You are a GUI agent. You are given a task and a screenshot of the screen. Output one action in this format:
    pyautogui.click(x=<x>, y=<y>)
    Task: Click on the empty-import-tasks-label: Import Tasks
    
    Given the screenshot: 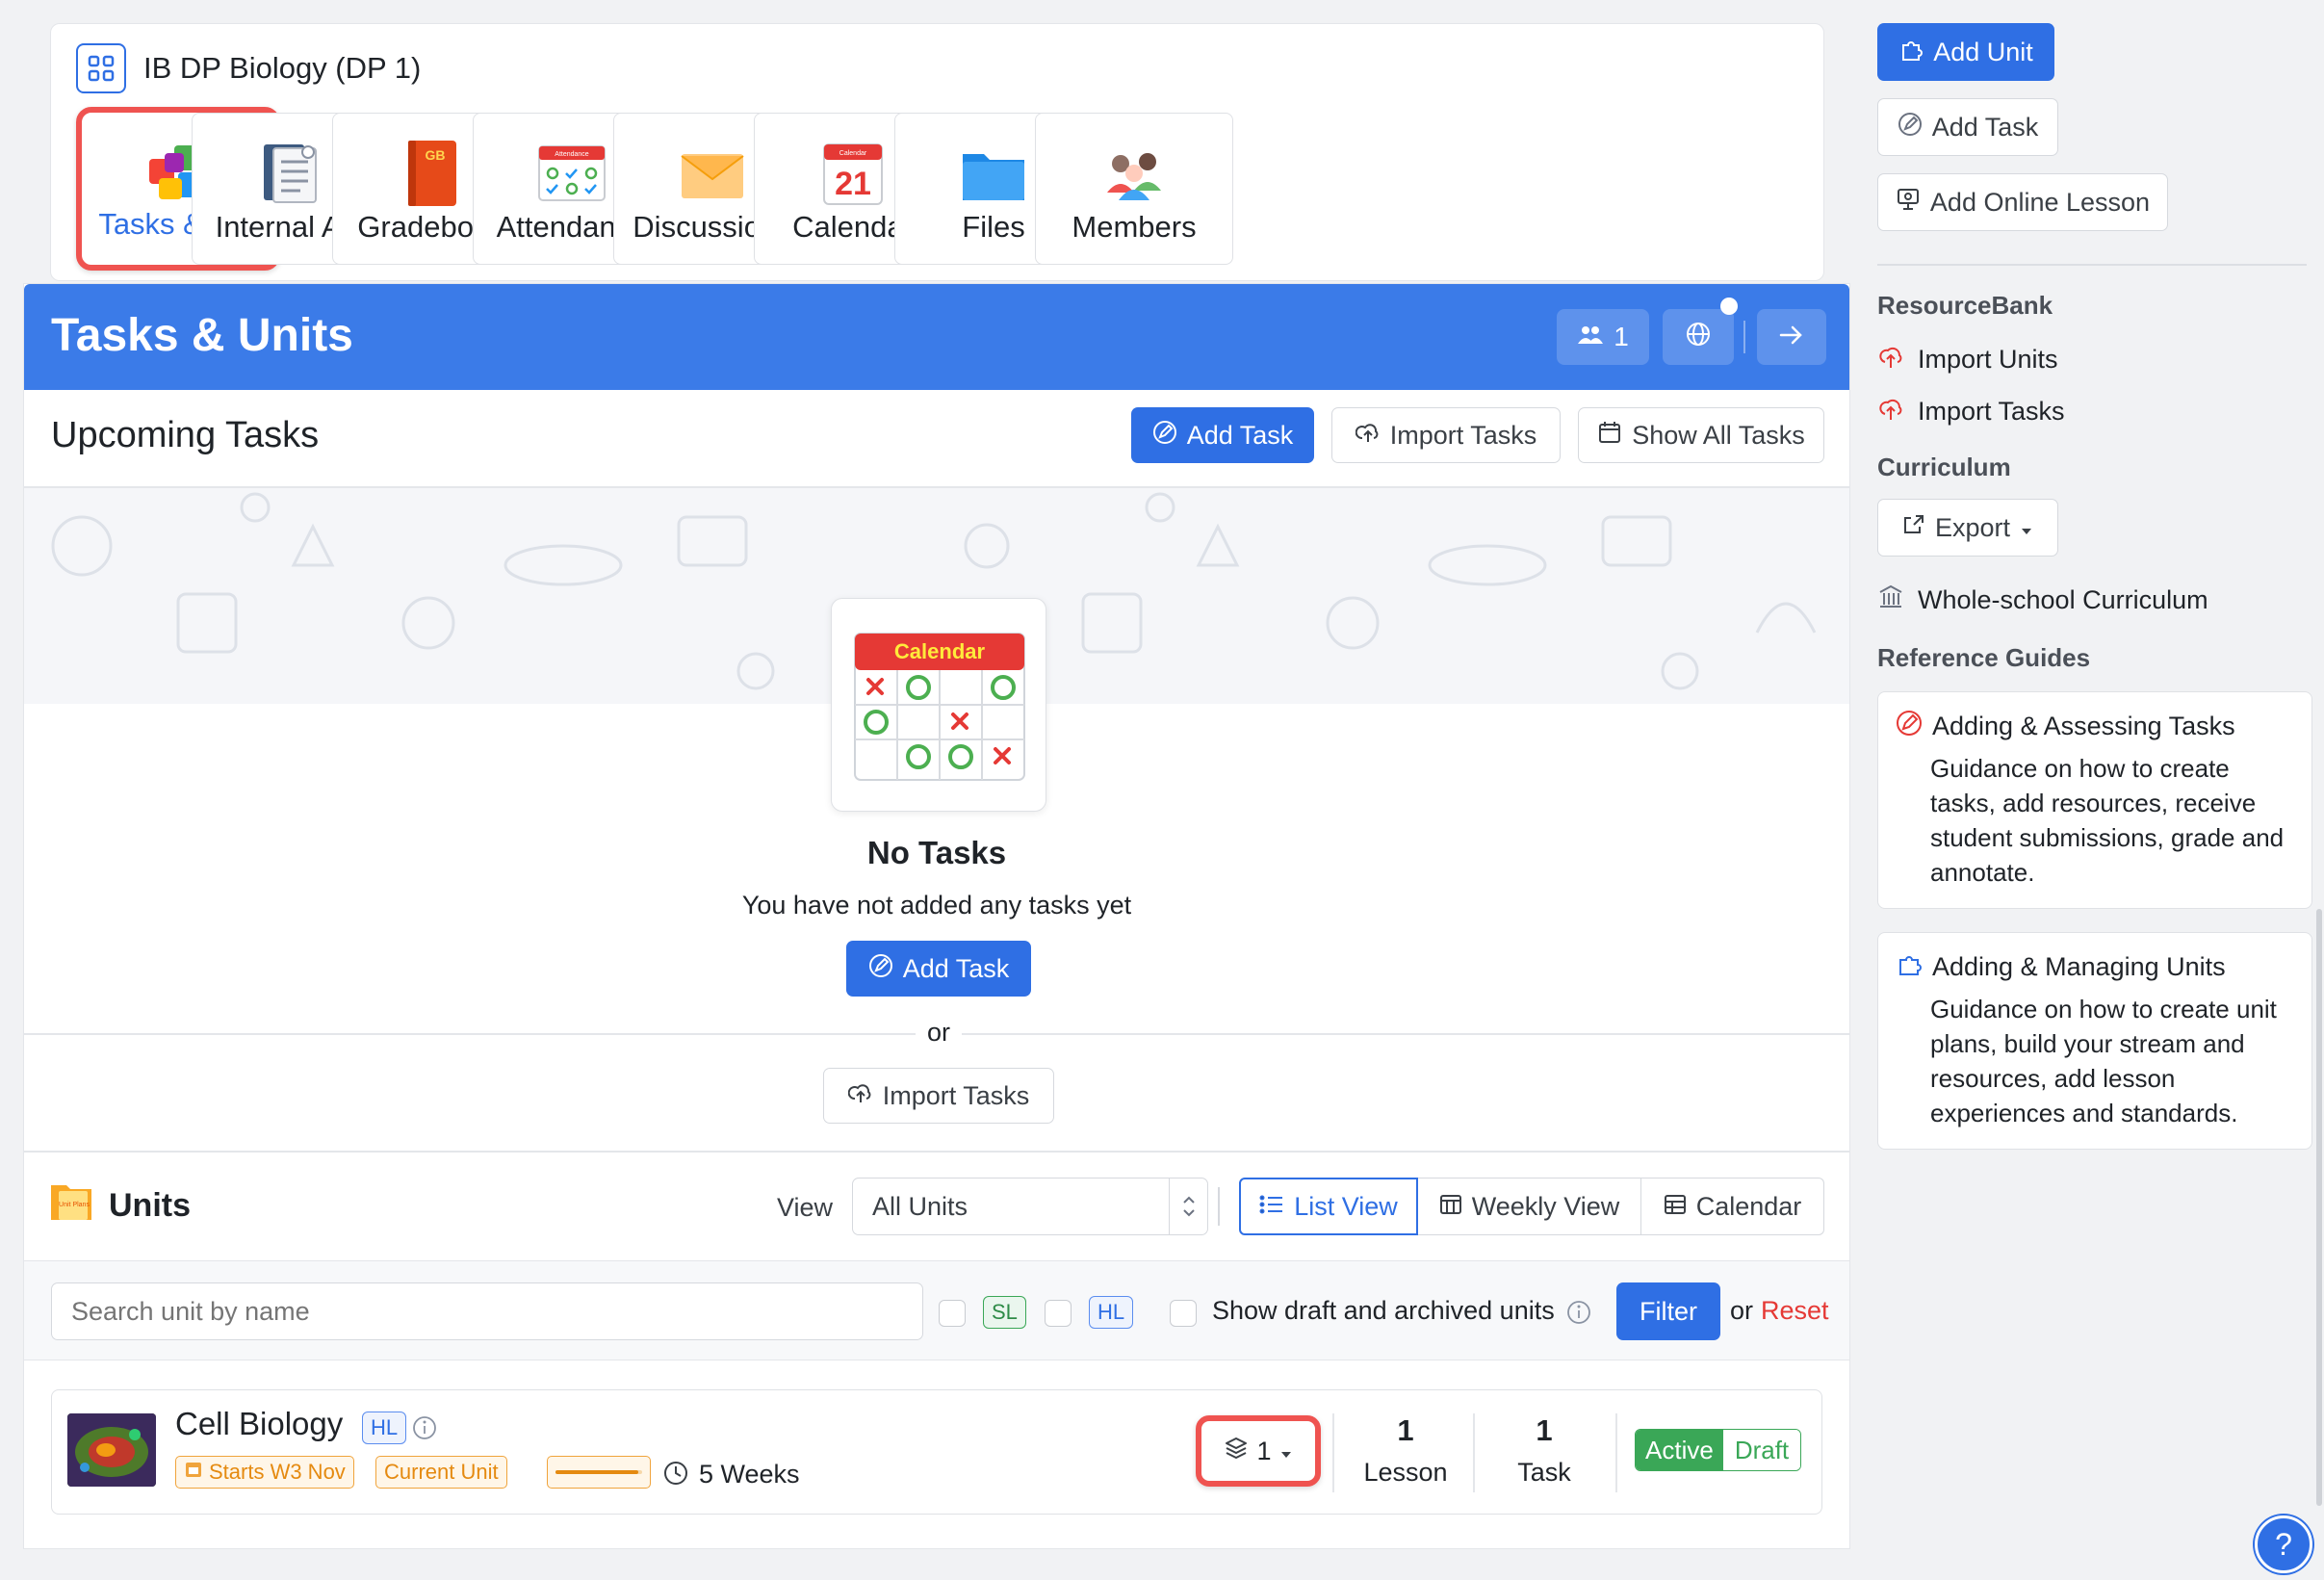 What is the action you would take?
    pyautogui.click(x=956, y=1095)
    